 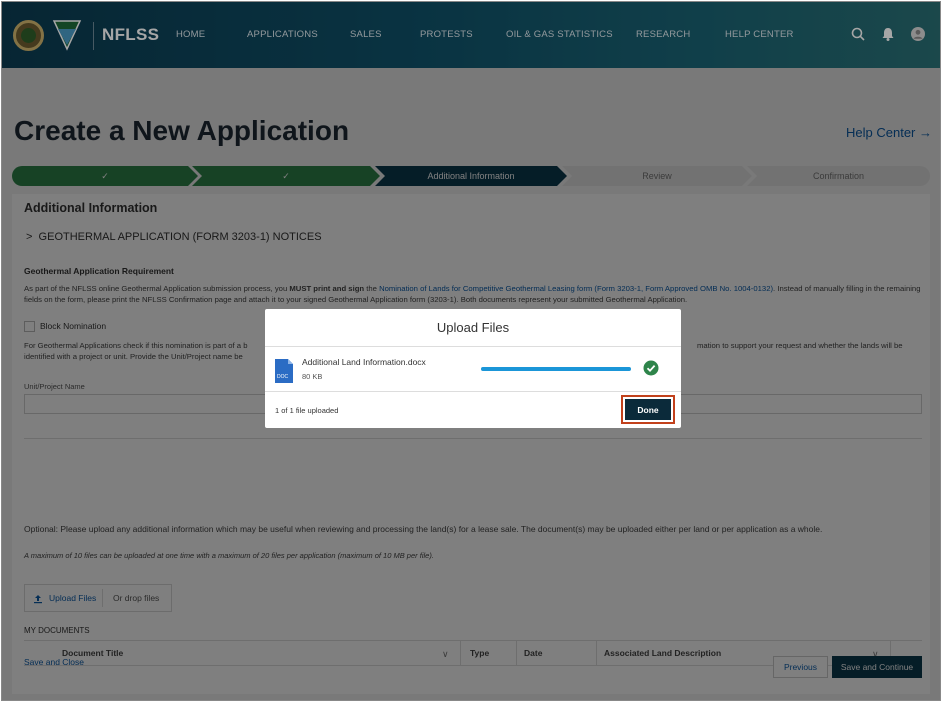 I want to click on file-name: Additional Land Information.docx, so click(x=364, y=362).